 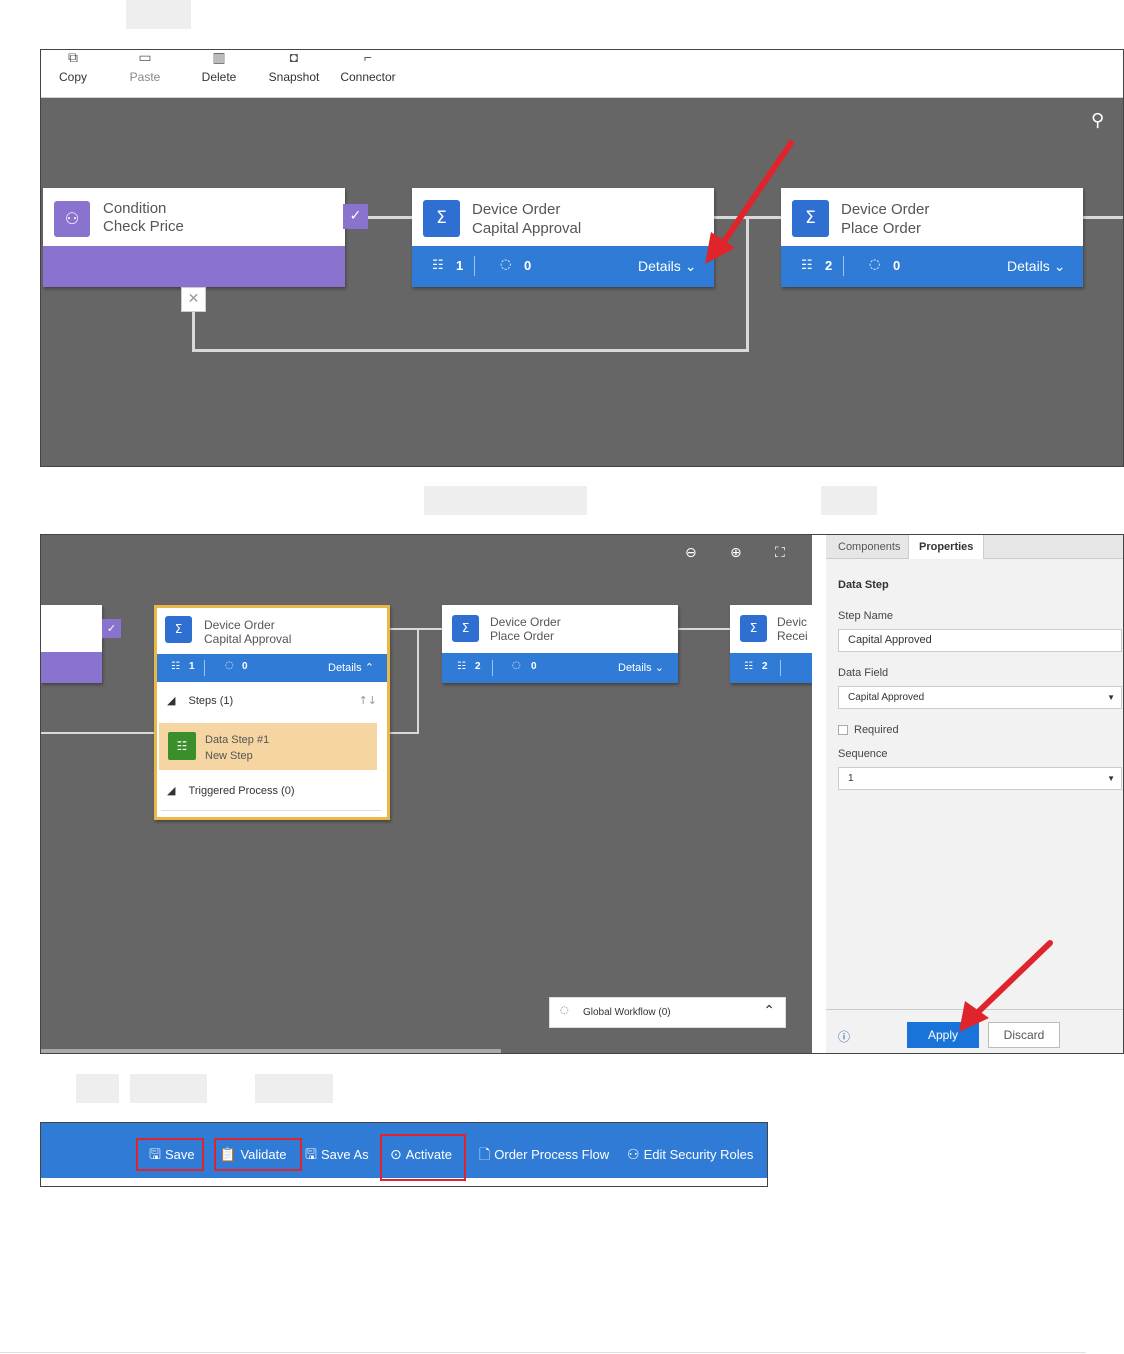 What do you see at coordinates (633, 1155) in the screenshot?
I see `security-roles-icon: ⚇` at bounding box center [633, 1155].